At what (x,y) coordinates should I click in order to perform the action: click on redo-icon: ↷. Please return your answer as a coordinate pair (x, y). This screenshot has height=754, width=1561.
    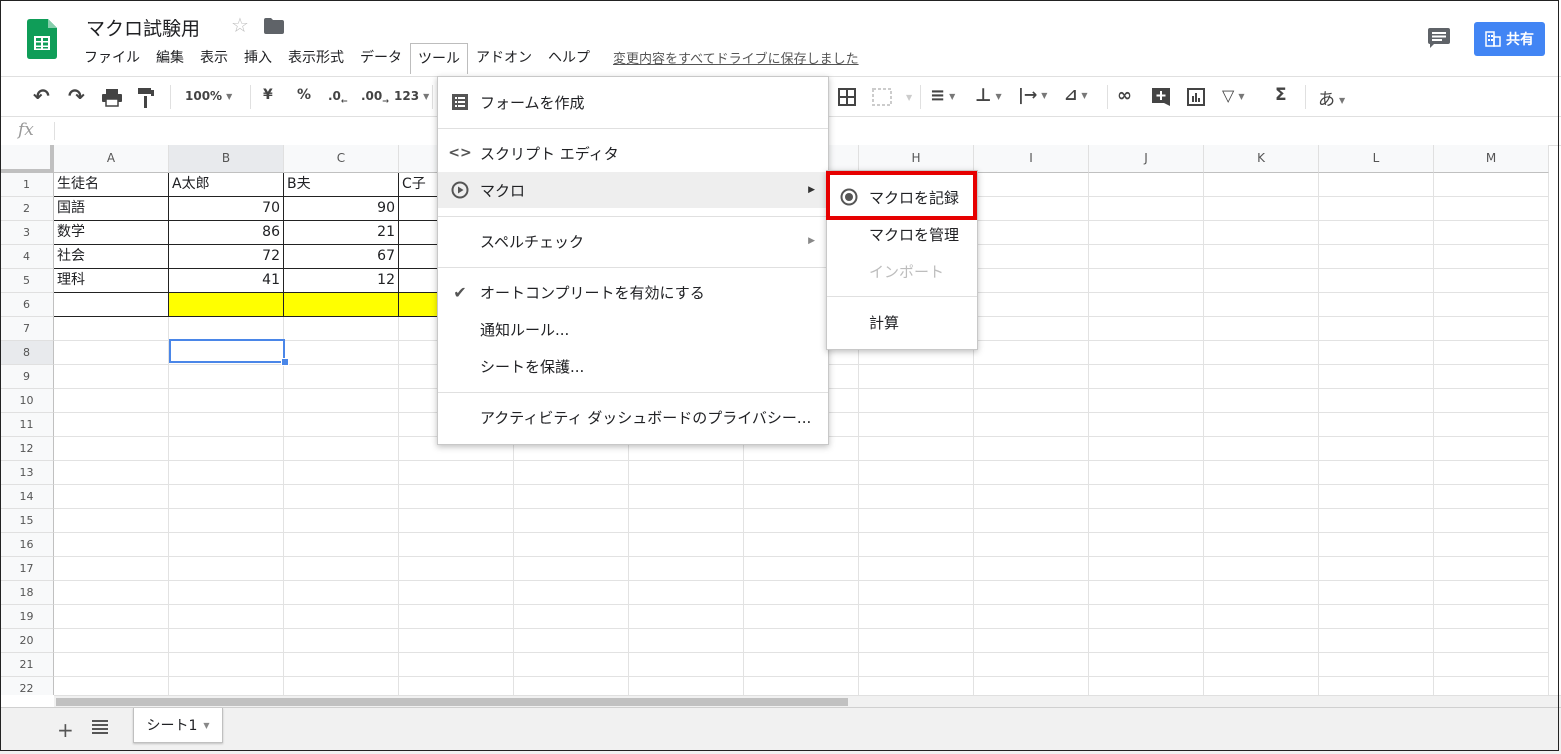
    Looking at the image, I should click on (76, 96).